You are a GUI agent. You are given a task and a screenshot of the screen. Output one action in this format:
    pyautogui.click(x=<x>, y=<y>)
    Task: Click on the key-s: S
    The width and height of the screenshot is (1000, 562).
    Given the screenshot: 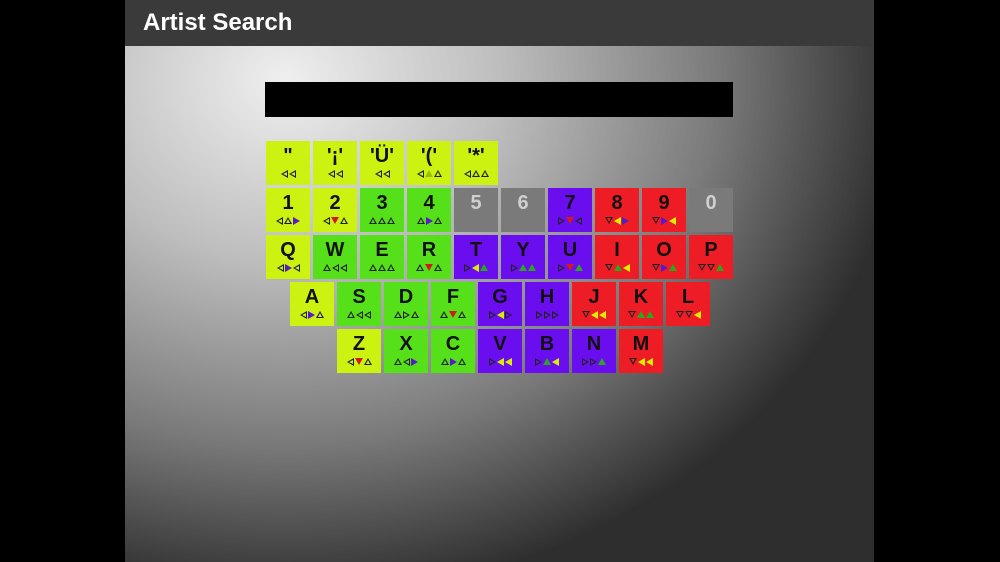 What is the action you would take?
    pyautogui.click(x=359, y=304)
    